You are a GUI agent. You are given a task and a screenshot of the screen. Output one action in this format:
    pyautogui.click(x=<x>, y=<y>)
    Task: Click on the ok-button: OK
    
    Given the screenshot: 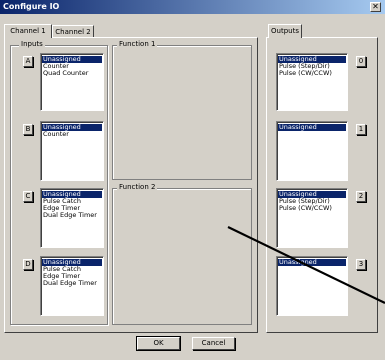 What is the action you would take?
    pyautogui.click(x=158, y=343)
    